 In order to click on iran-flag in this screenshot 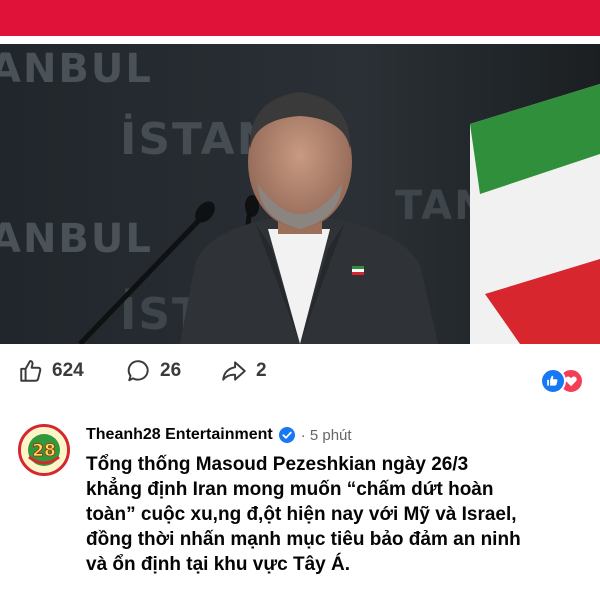, I will do `click(535, 214)`.